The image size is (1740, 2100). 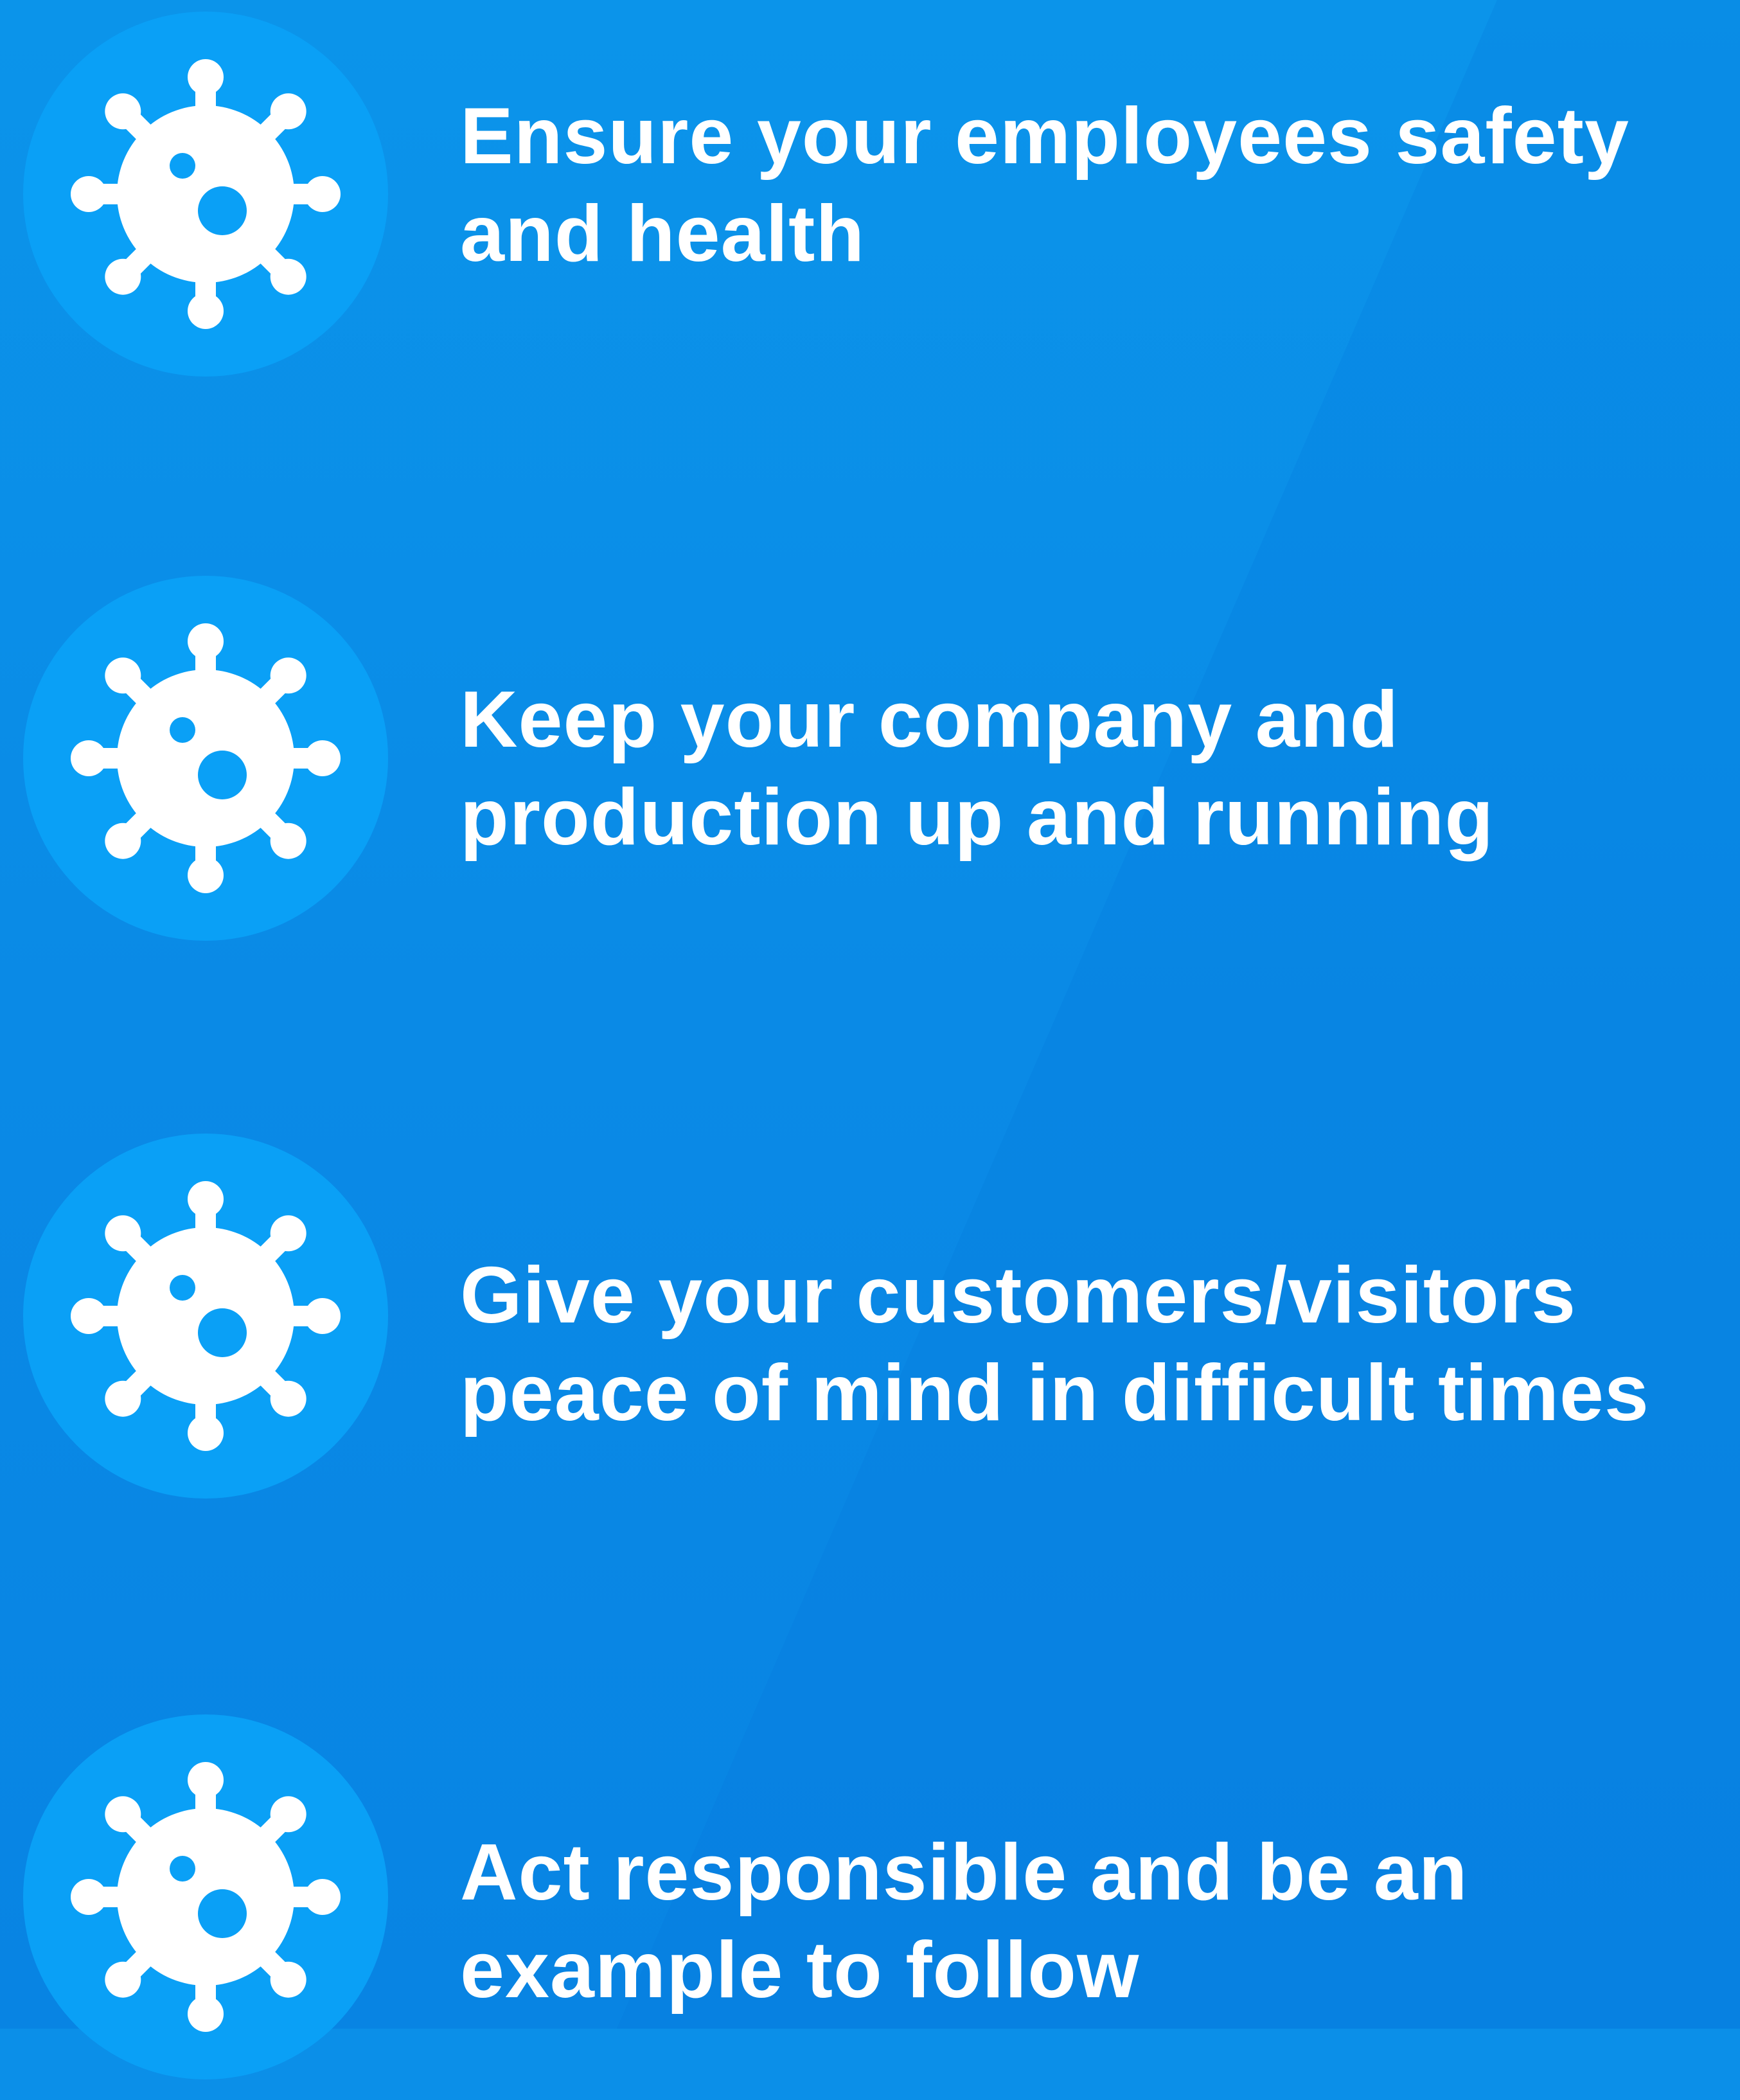 I want to click on benefit-text: Ensure your employees safety and health, so click(x=1089, y=185).